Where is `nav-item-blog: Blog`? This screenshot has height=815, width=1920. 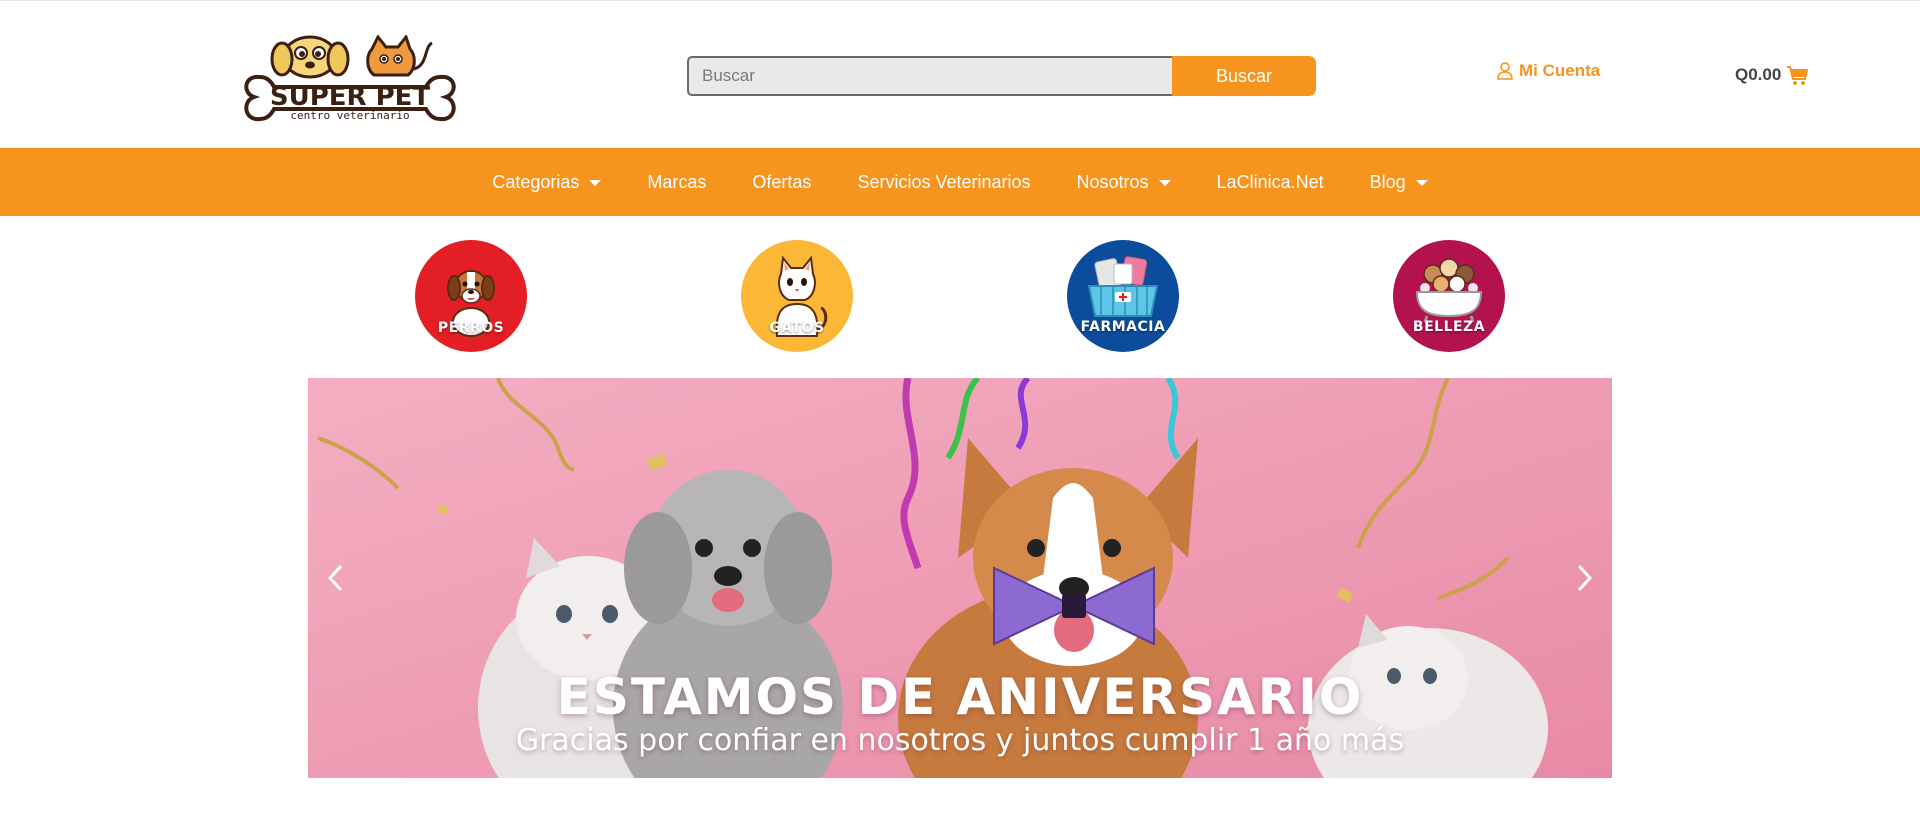
nav-item-blog: Blog is located at coordinates (1399, 182).